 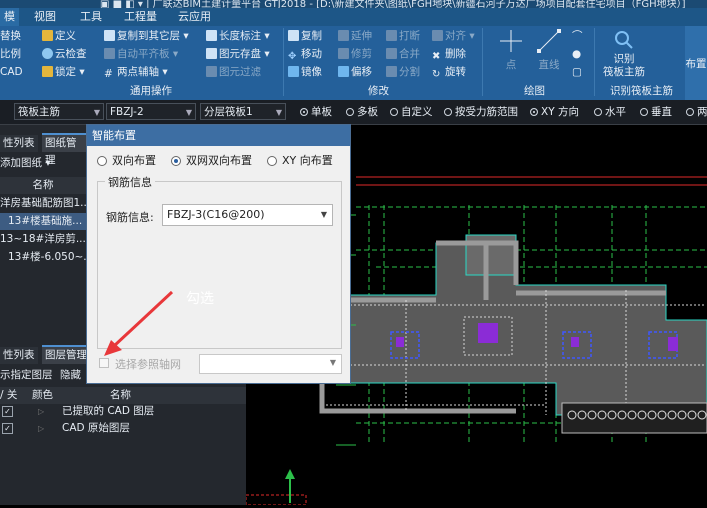 I want to click on annotation-arrow, so click(x=139, y=323).